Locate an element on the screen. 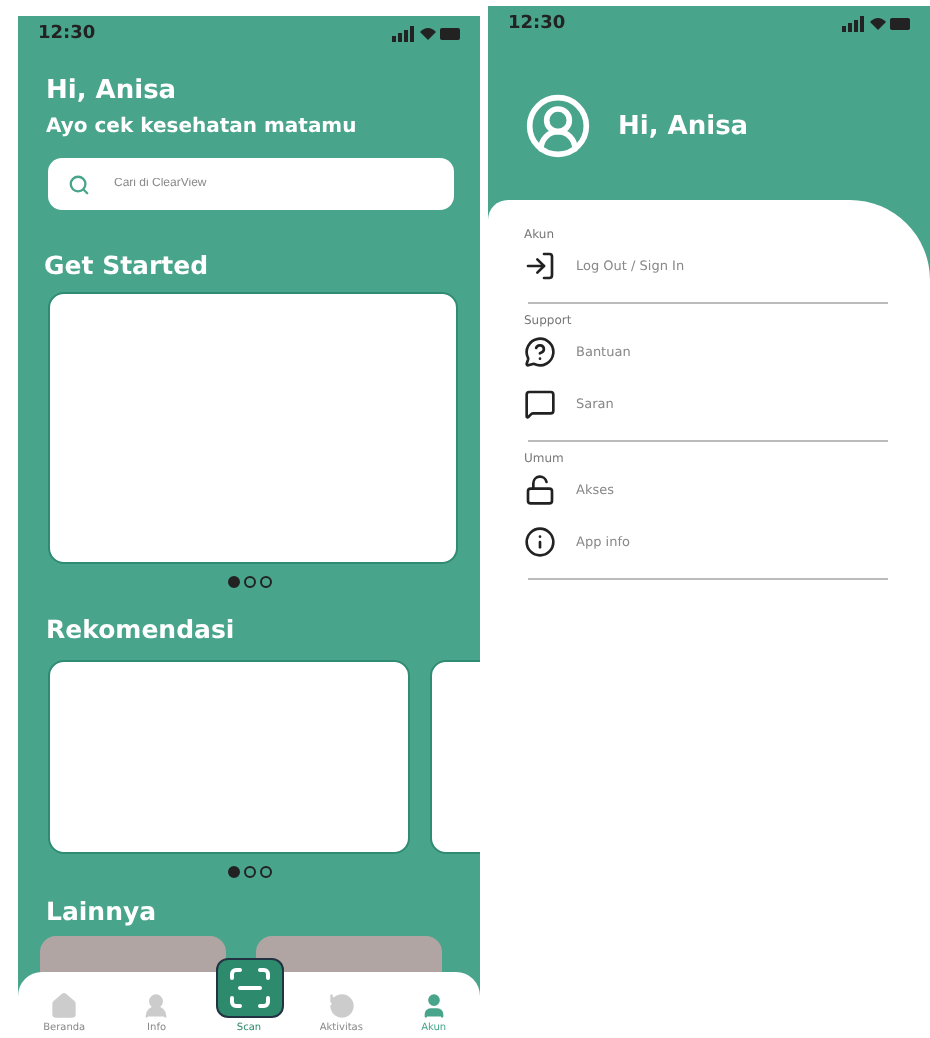 This screenshot has width=930, height=1038. help-icon is located at coordinates (540, 352).